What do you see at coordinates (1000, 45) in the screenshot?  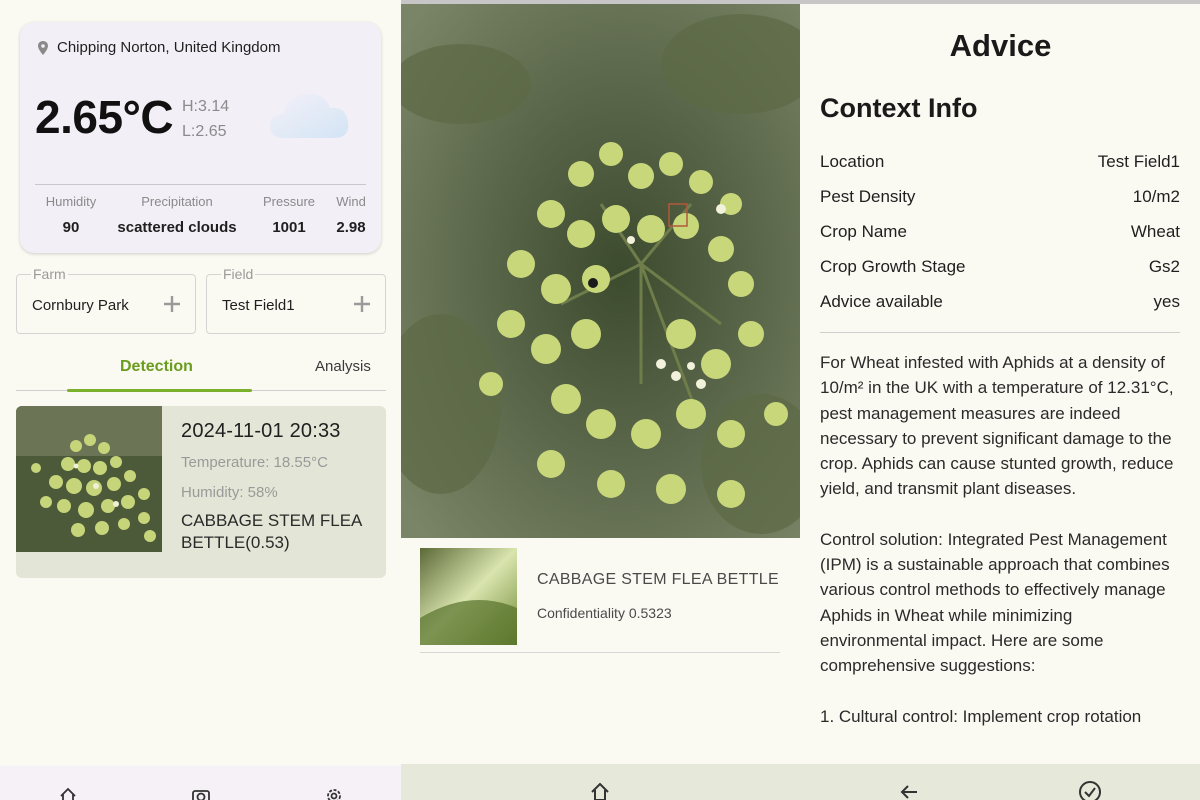 I see `advice-title: Advice` at bounding box center [1000, 45].